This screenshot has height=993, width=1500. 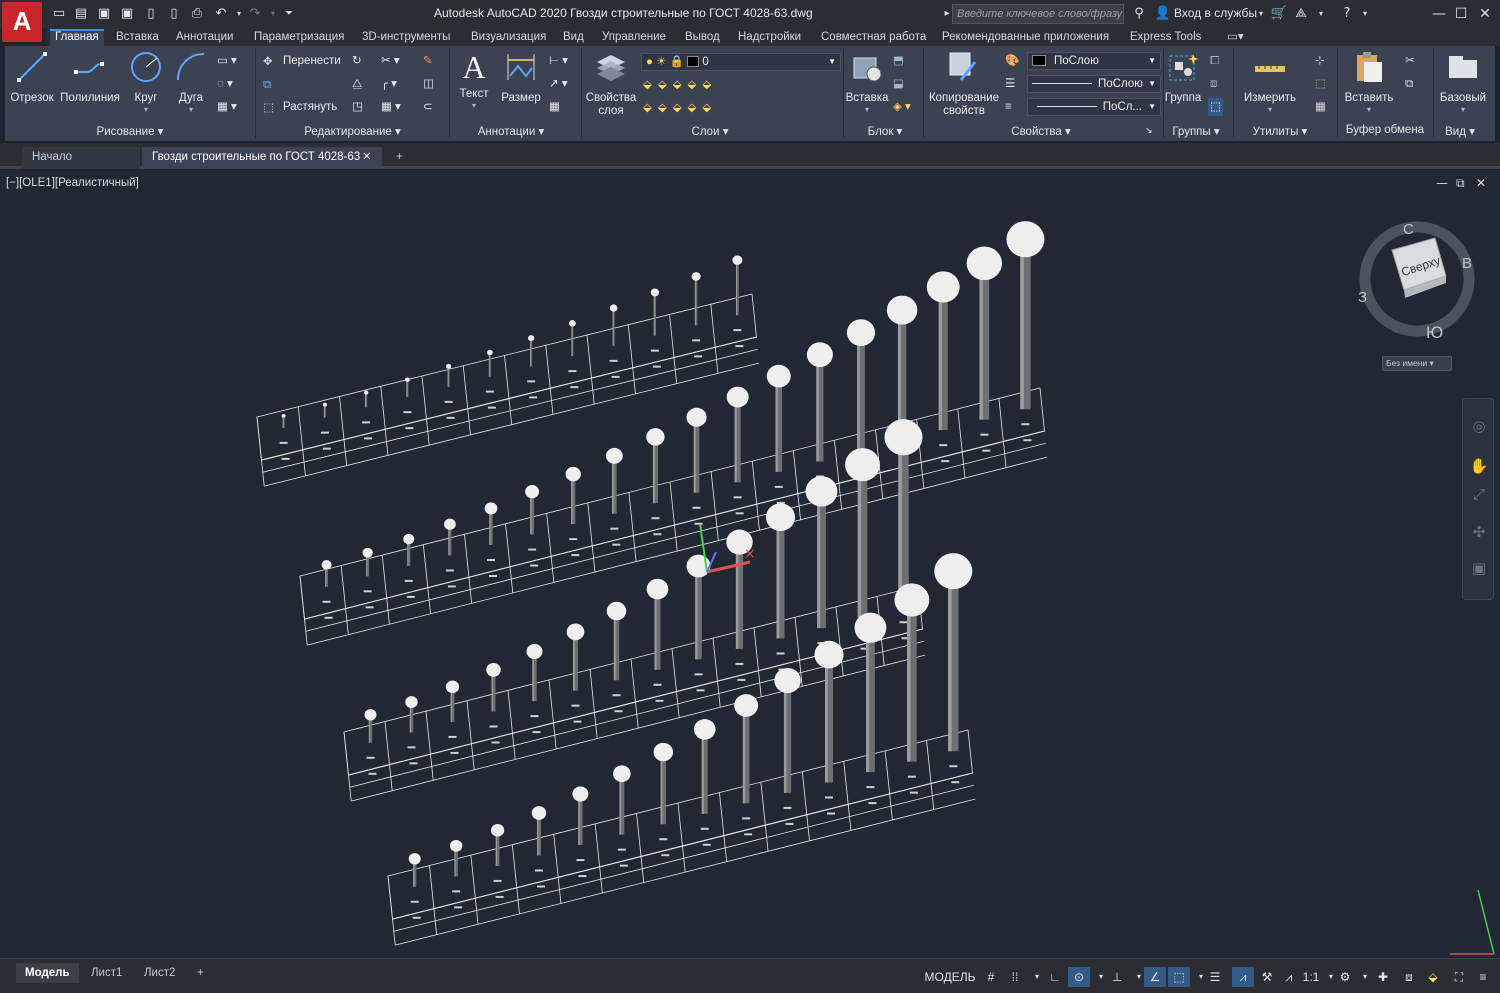 What do you see at coordinates (885, 132) in the screenshot?
I see `block-panel-title: Блок ▾` at bounding box center [885, 132].